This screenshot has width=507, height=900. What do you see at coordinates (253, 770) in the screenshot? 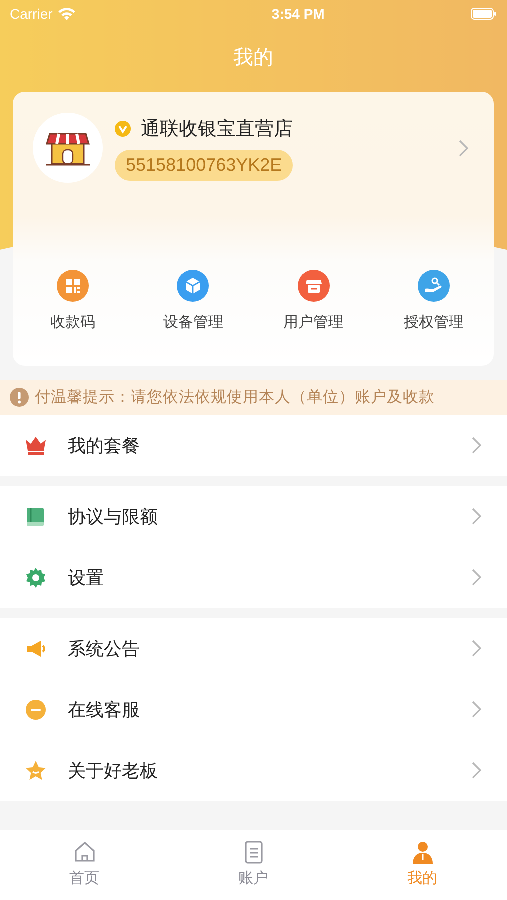
I see `menu-item: 关于好老板` at bounding box center [253, 770].